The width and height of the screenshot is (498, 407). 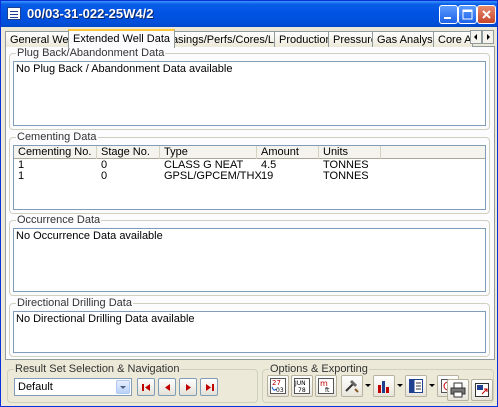 I want to click on tab-scroll-left-button, so click(x=476, y=37).